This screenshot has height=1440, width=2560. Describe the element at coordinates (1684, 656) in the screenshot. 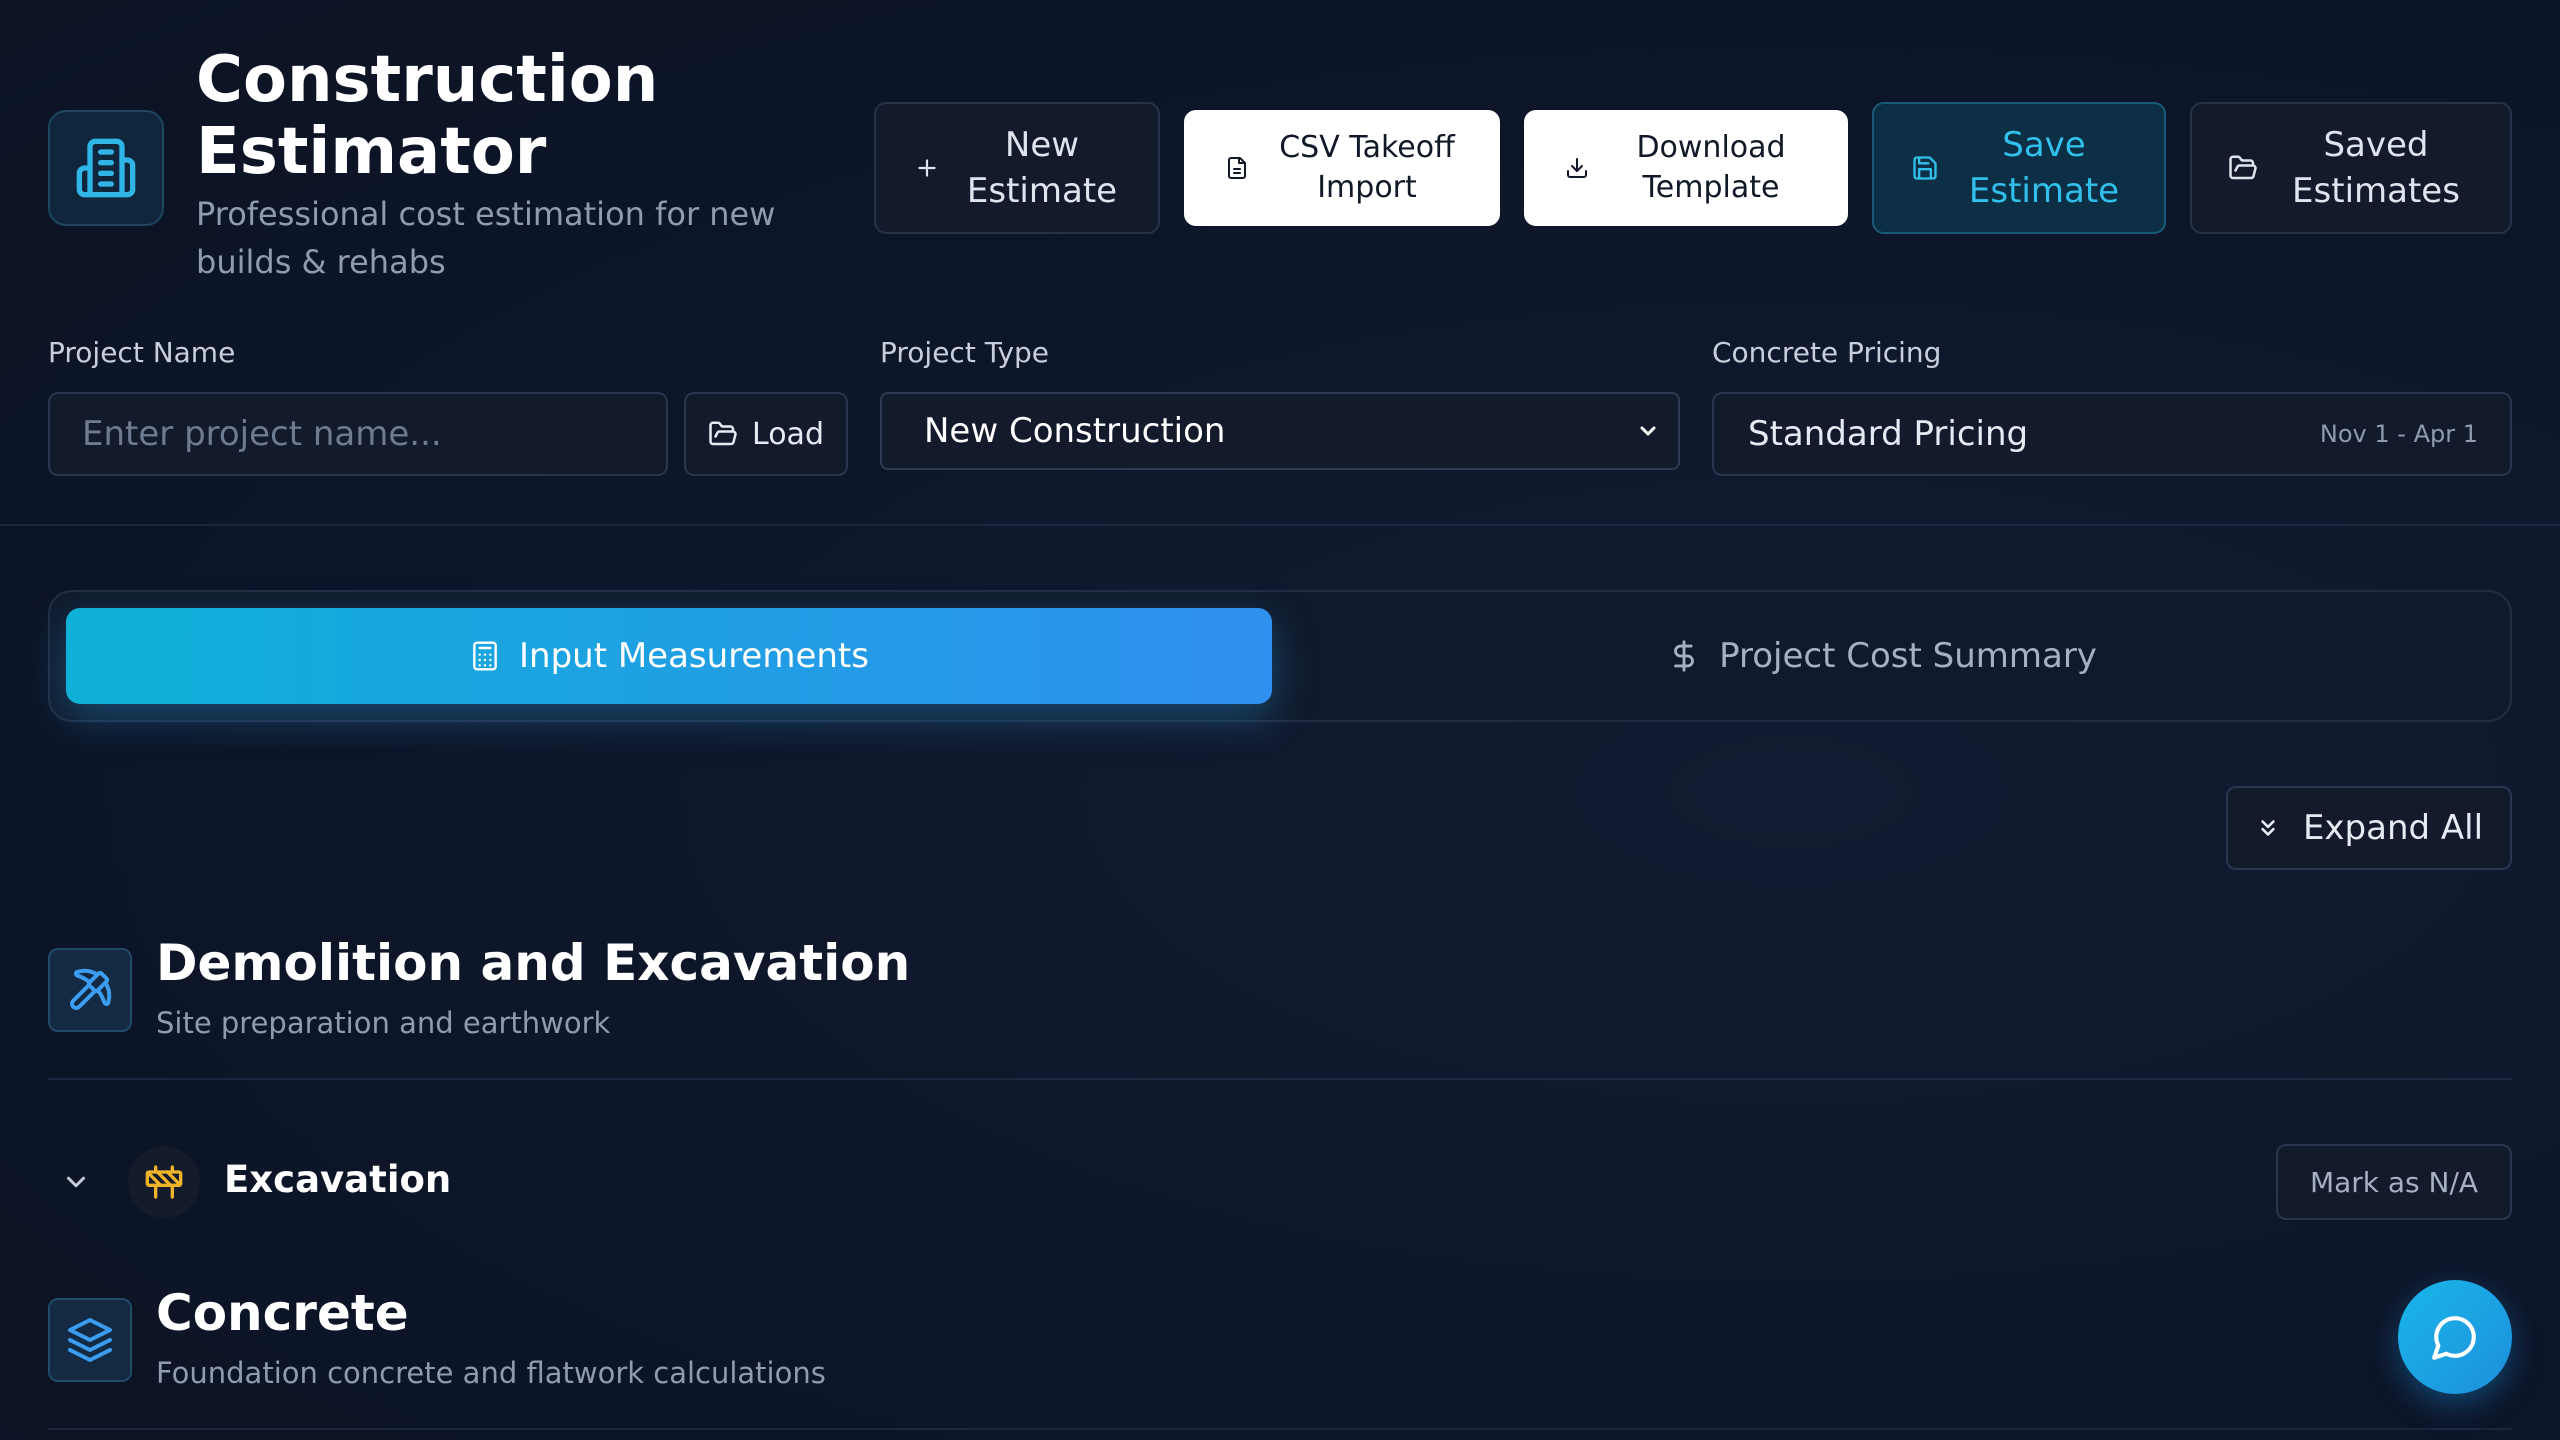

I see `dollar-icon` at that location.